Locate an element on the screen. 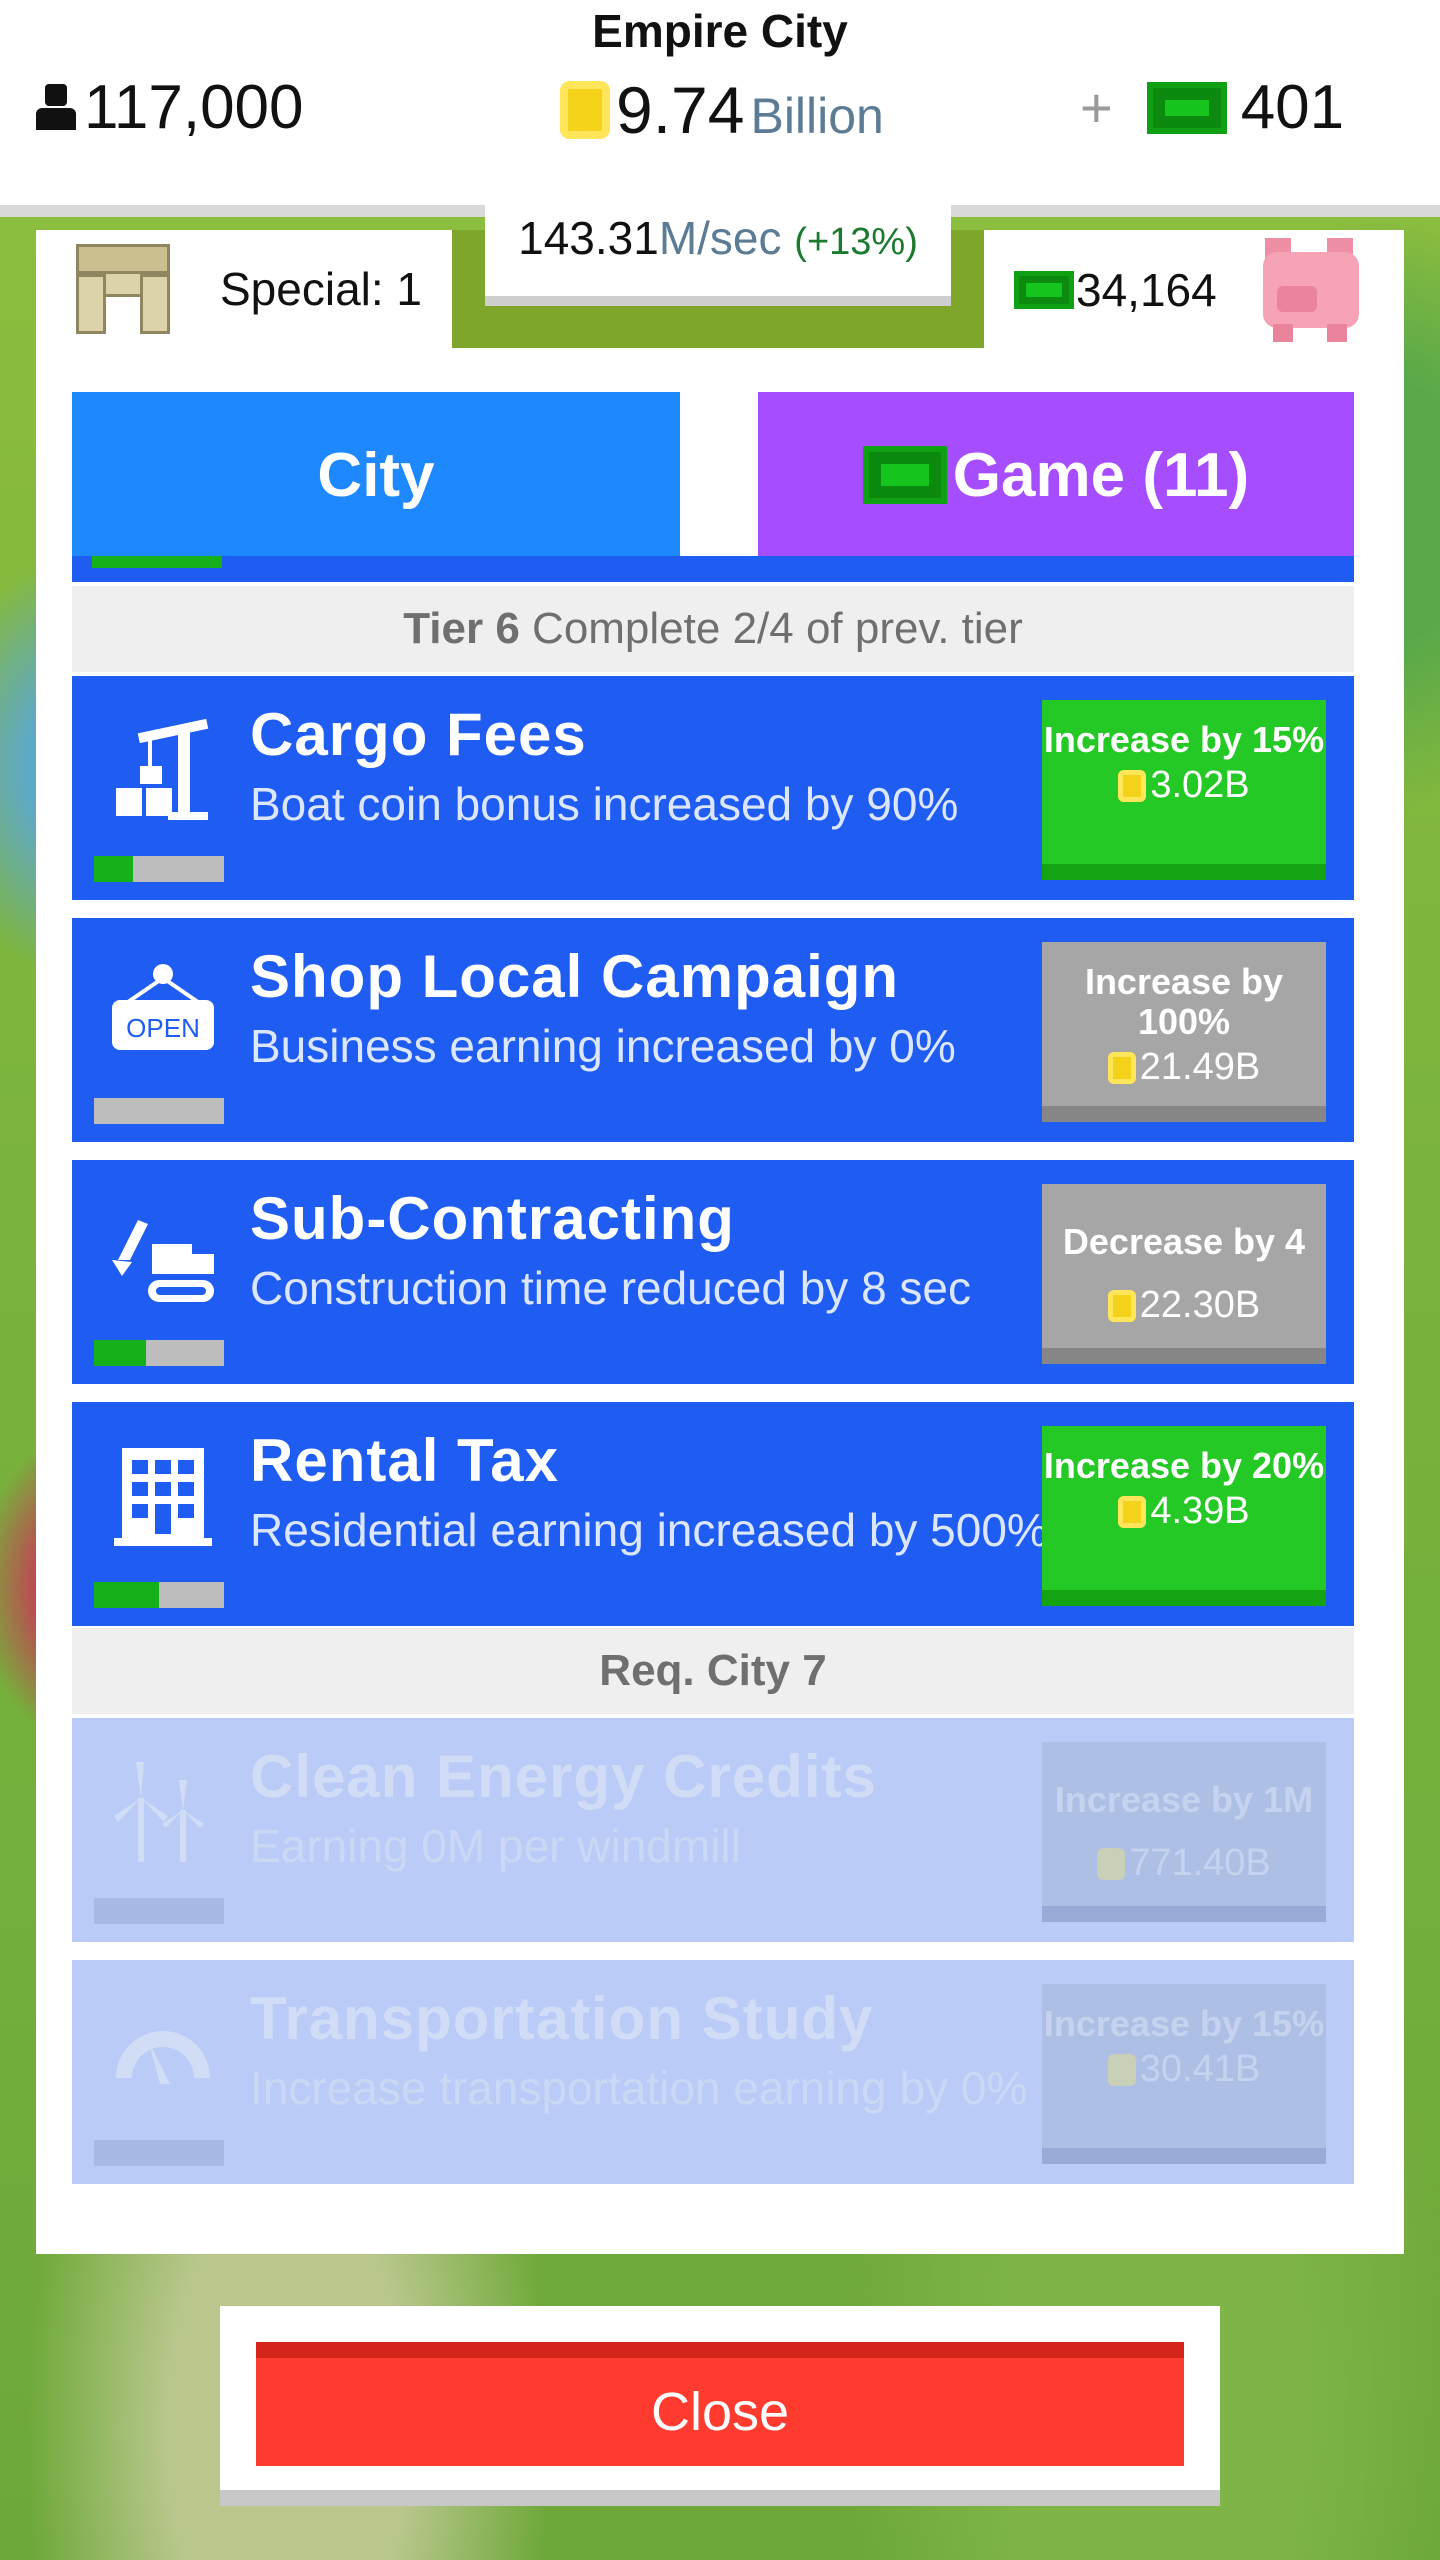 The image size is (1440, 2560). upgrade-buy-button: Decrease by 4 22.30B is located at coordinates (1184, 1274).